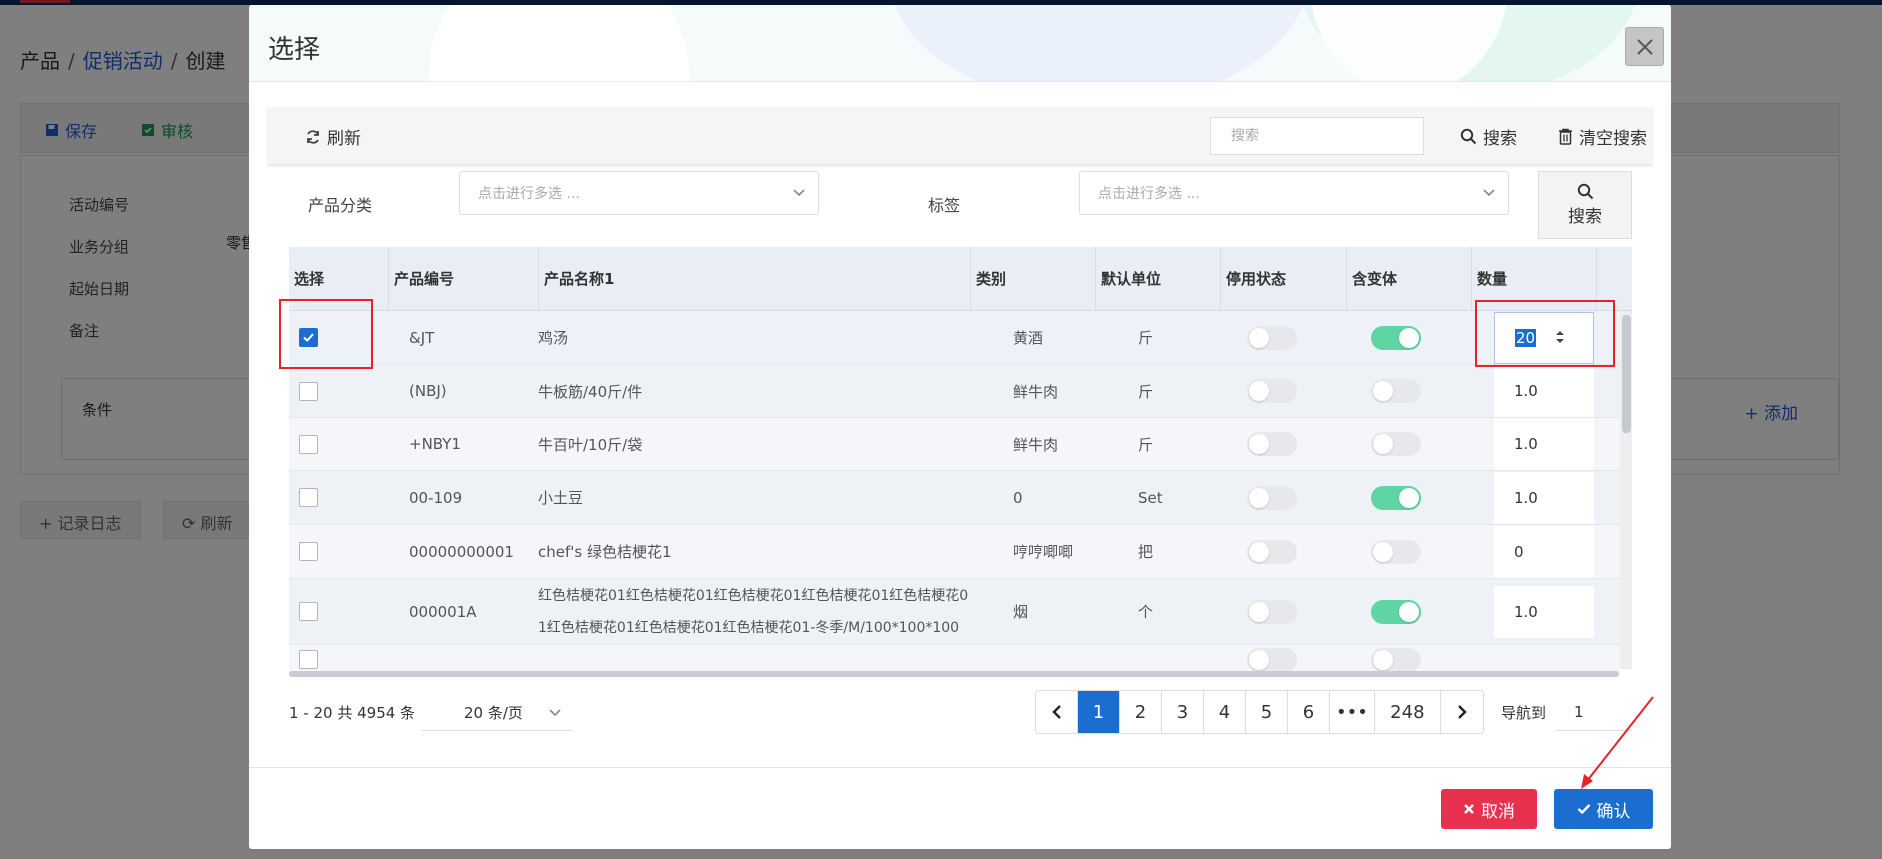  I want to click on close-icon, so click(1644, 46).